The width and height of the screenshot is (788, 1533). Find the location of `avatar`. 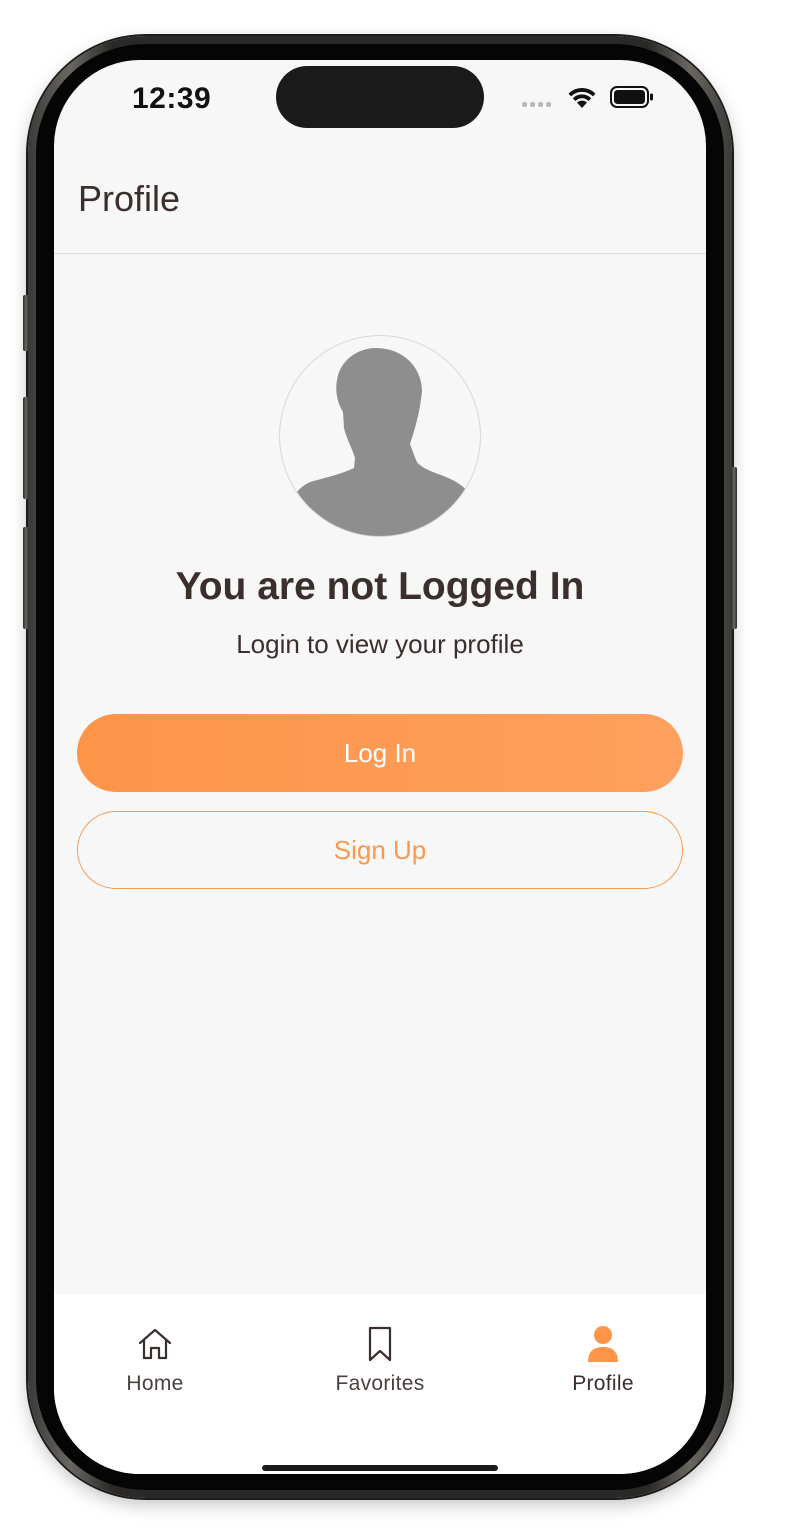

avatar is located at coordinates (380, 436).